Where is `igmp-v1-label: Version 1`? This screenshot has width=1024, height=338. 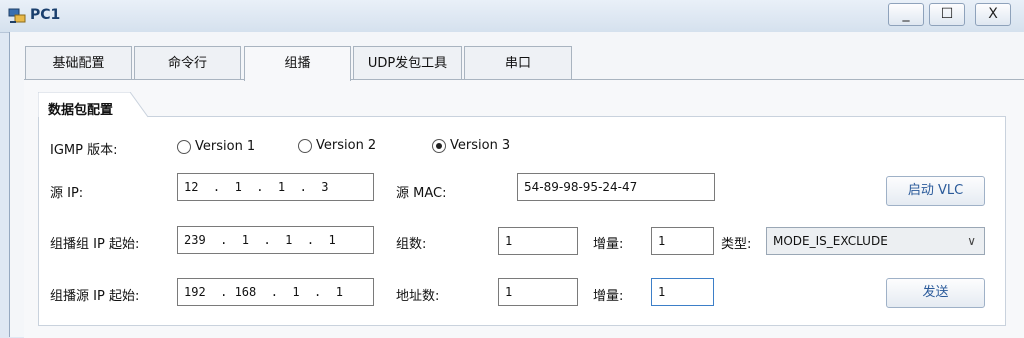
igmp-v1-label: Version 1 is located at coordinates (225, 146).